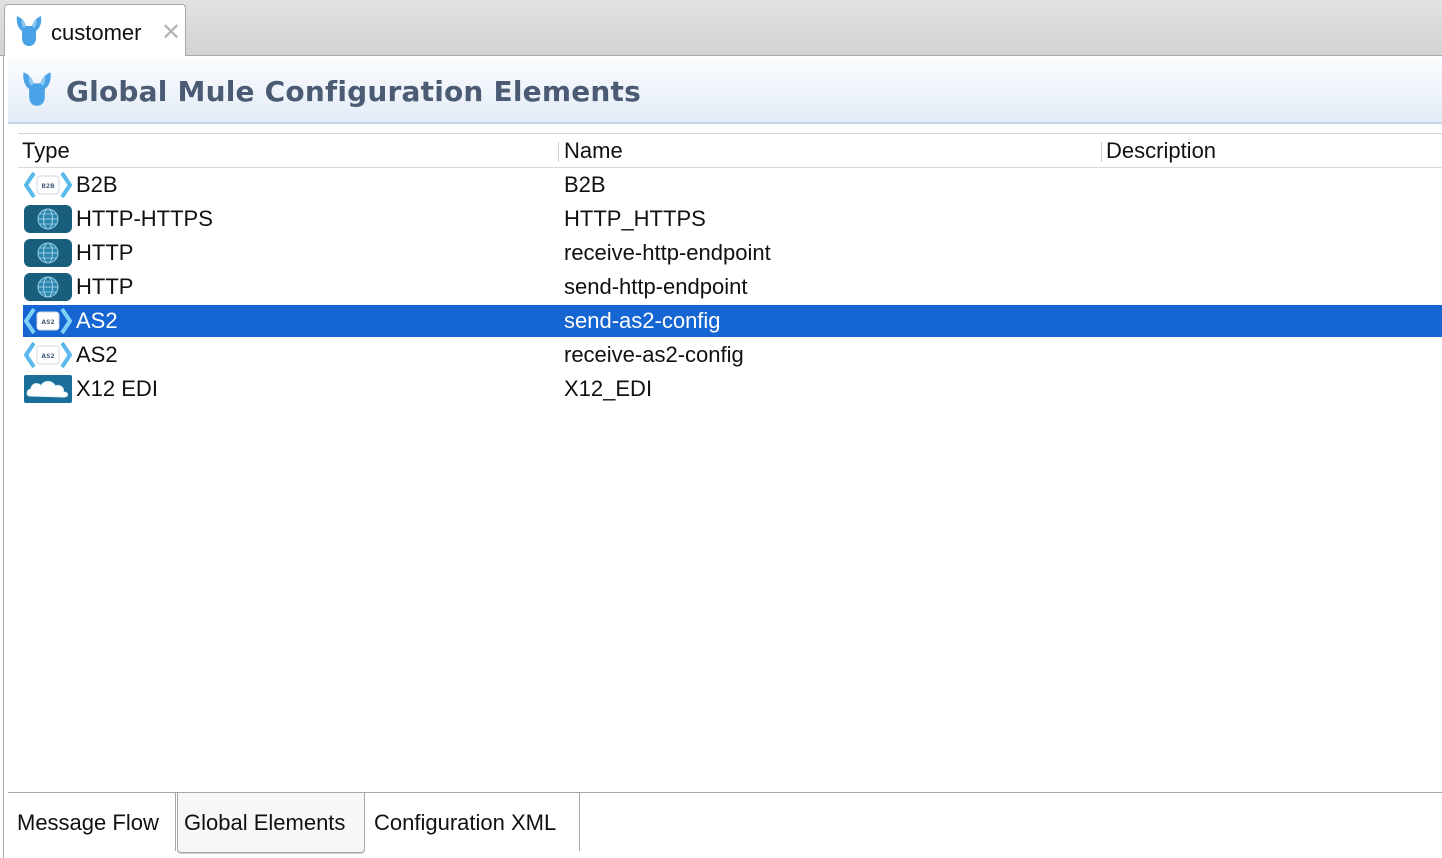  I want to click on cell-name: receive-as2-config, so click(654, 354).